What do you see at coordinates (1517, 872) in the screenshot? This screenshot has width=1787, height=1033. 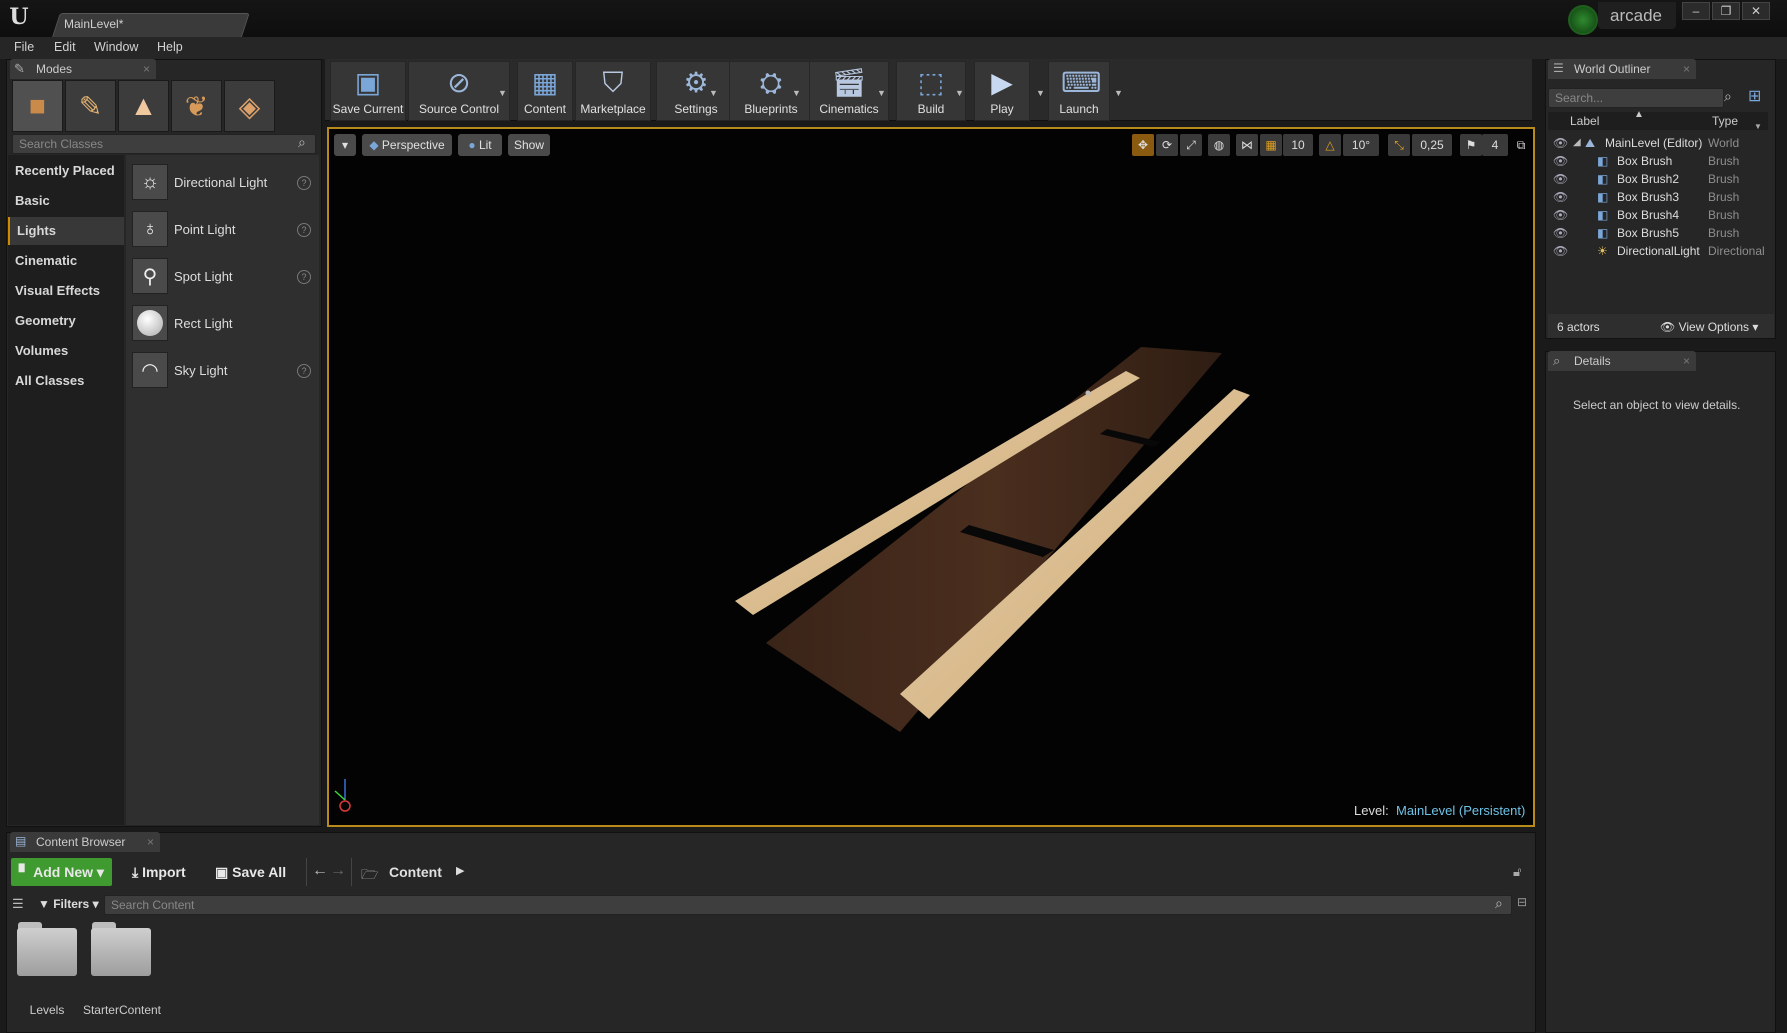 I see `lock-icon: 🔓︎` at bounding box center [1517, 872].